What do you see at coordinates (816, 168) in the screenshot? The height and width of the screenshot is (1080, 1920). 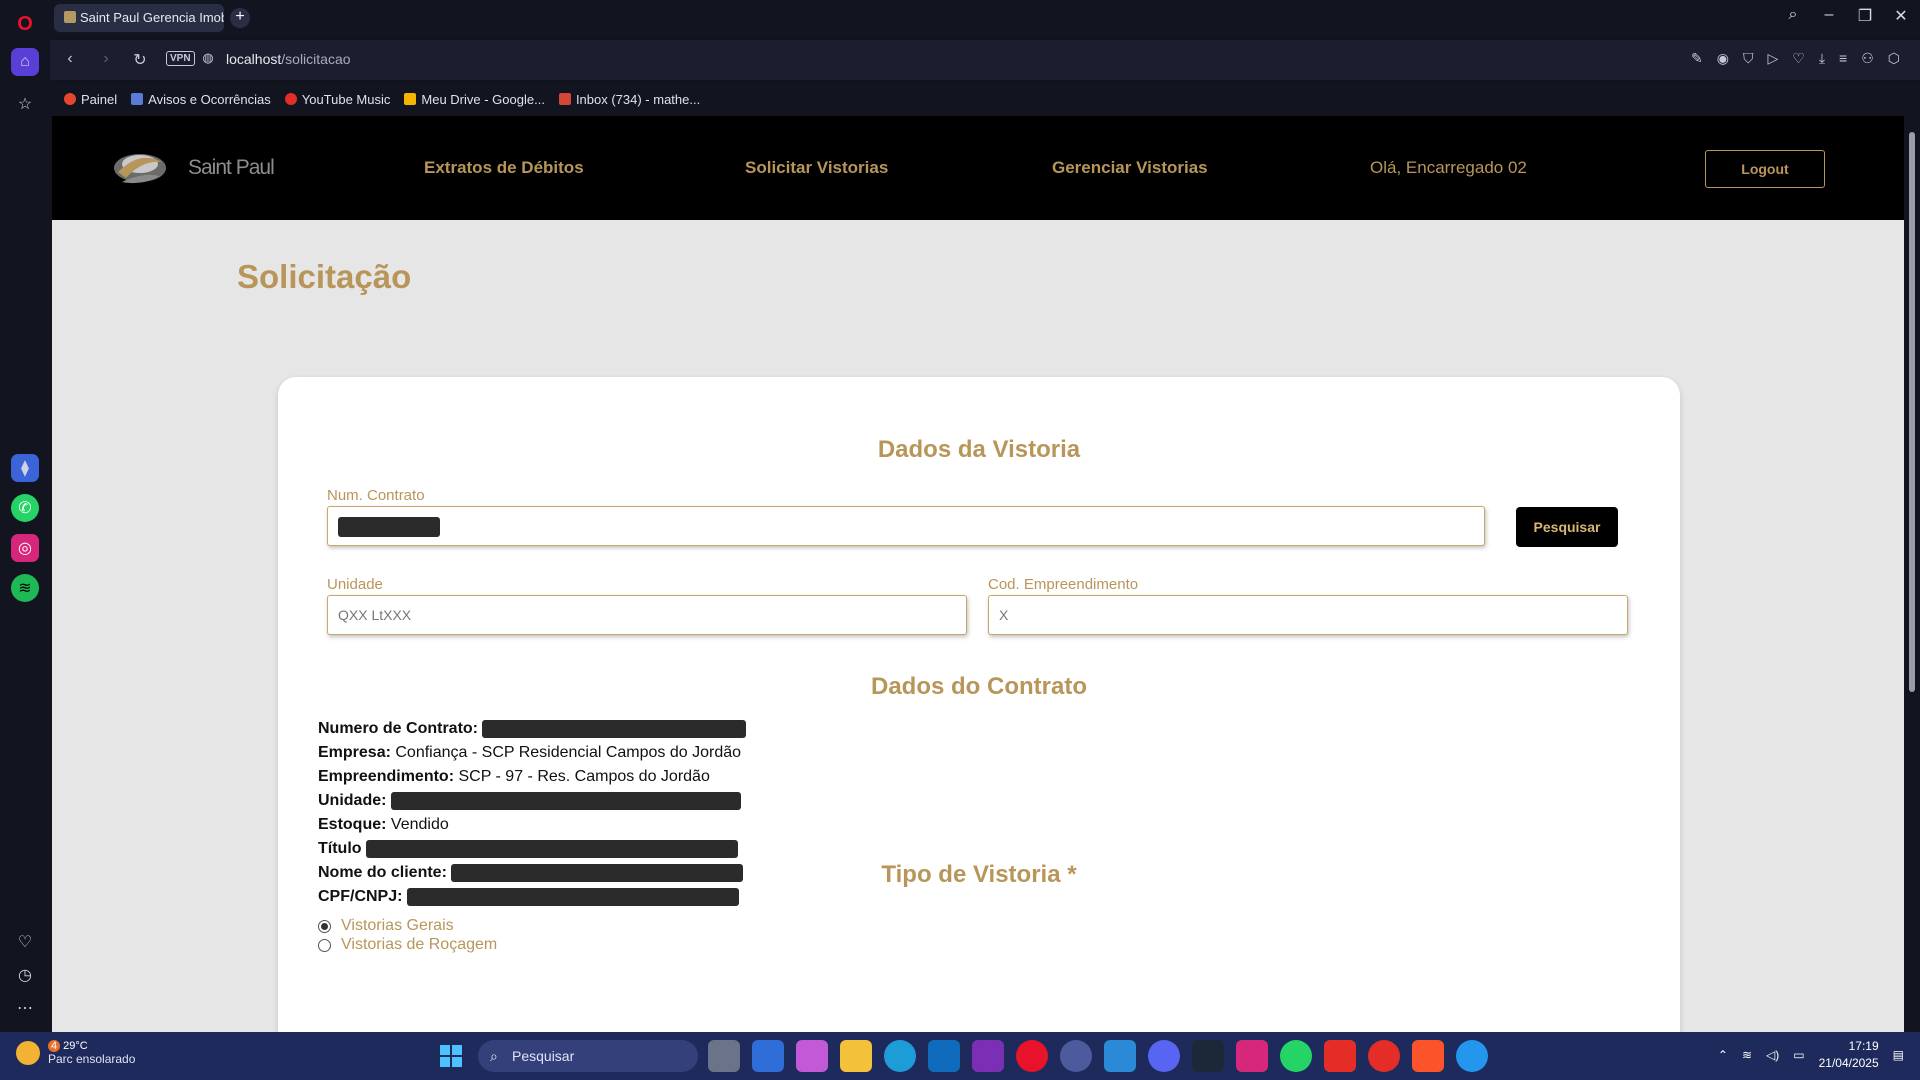 I see `nav-solicitar-link: Solicitar Vistorias` at bounding box center [816, 168].